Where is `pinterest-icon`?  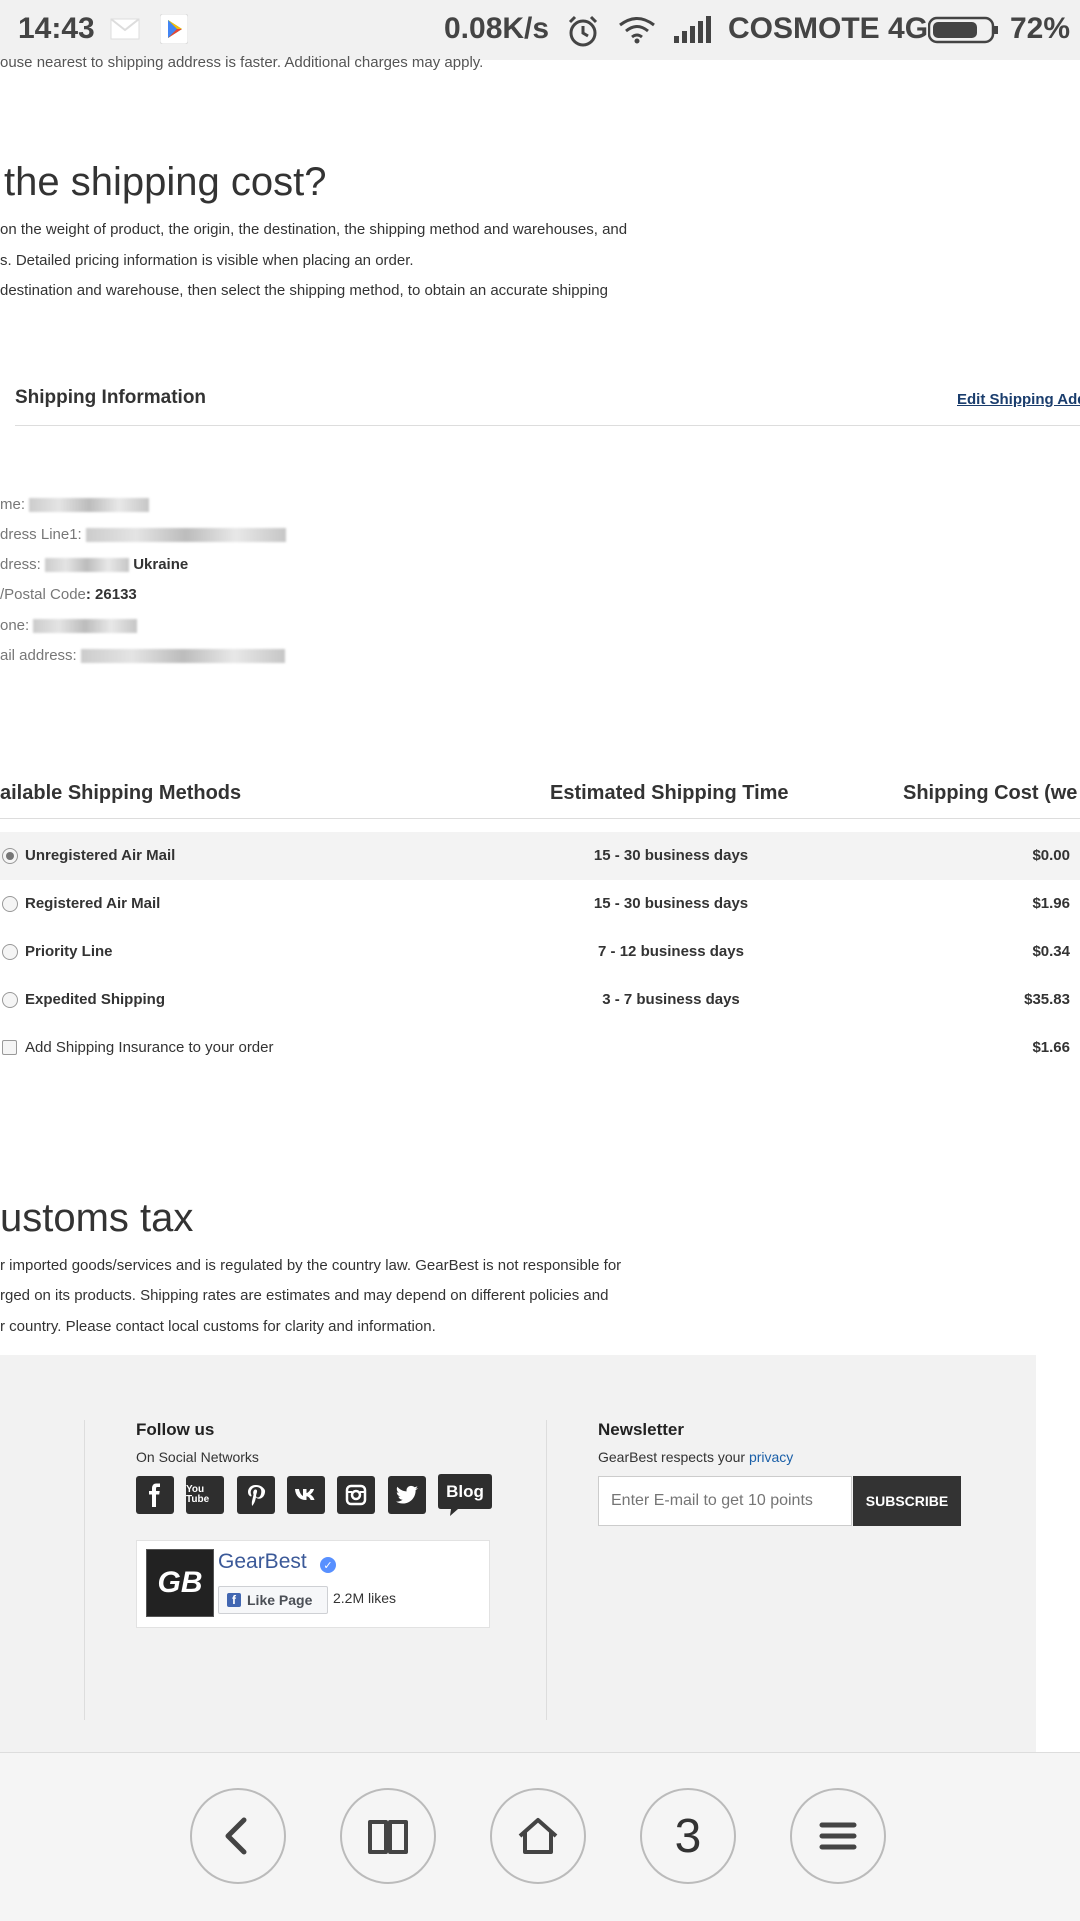
pinterest-icon is located at coordinates (256, 1495).